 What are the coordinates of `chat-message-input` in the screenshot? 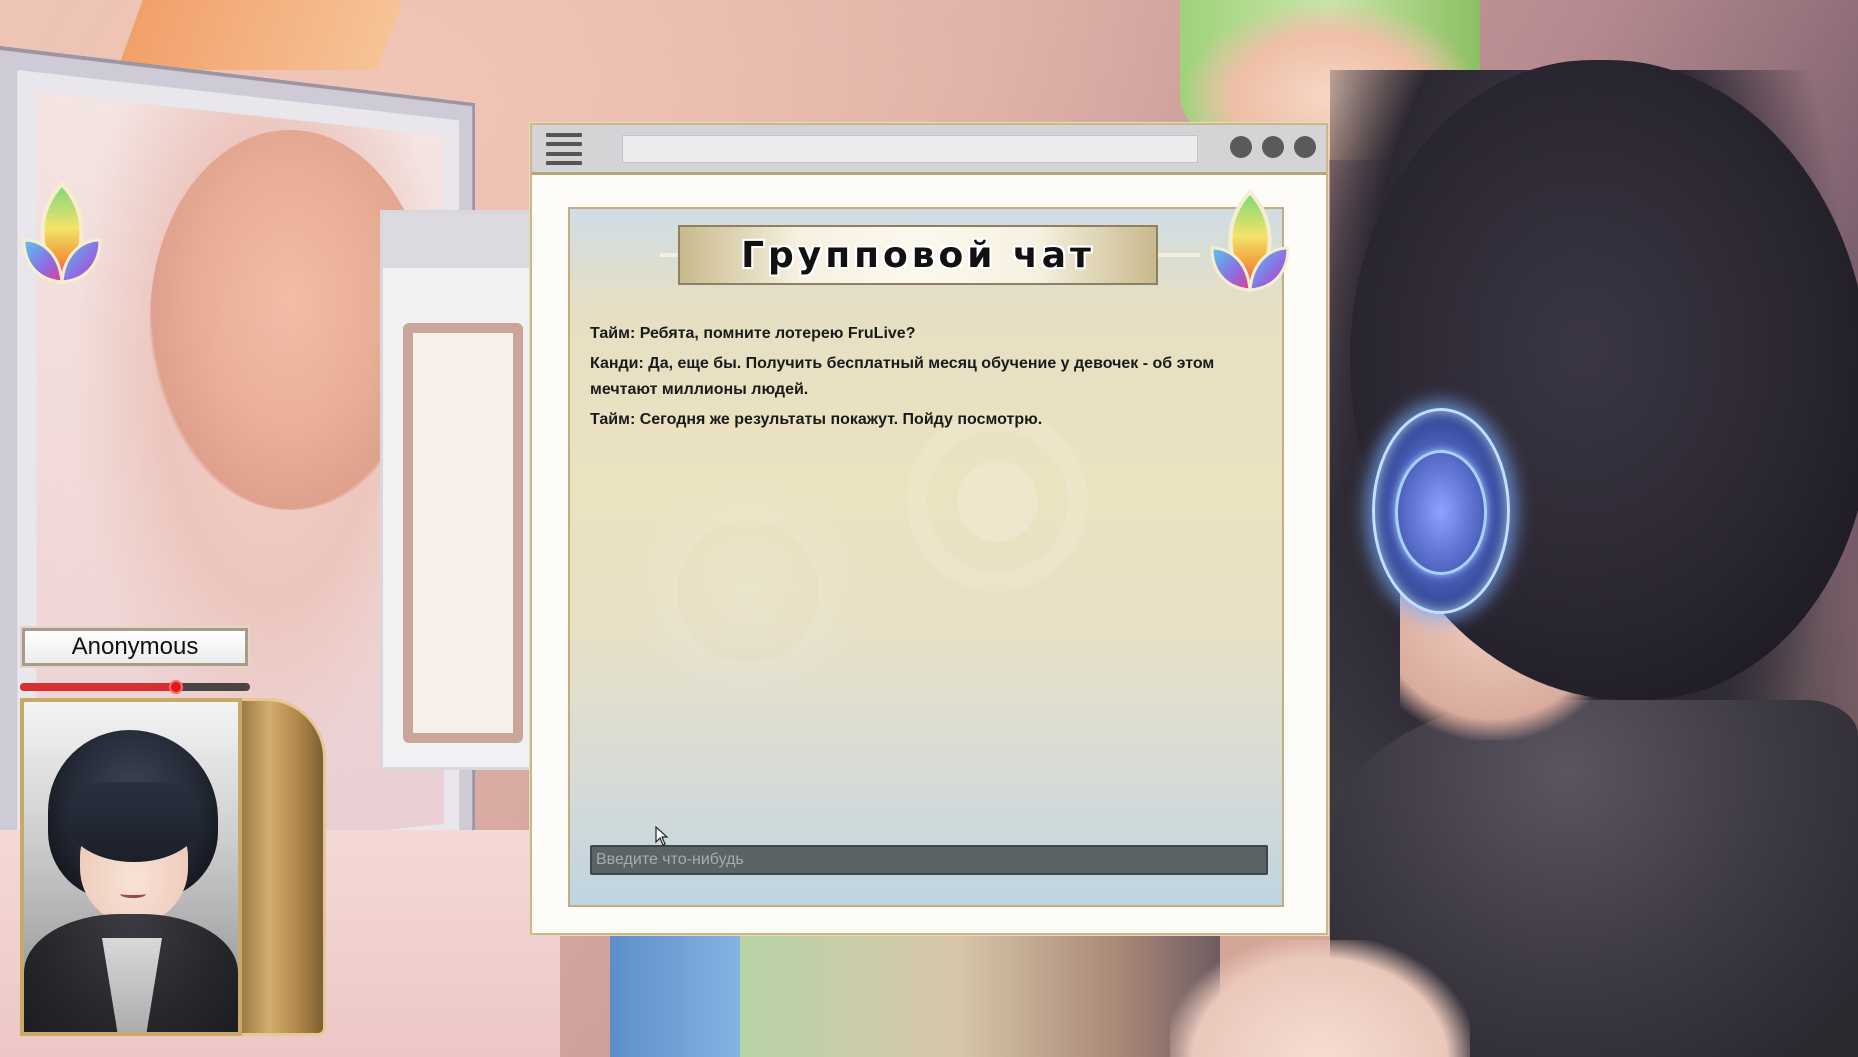 It's located at (929, 860).